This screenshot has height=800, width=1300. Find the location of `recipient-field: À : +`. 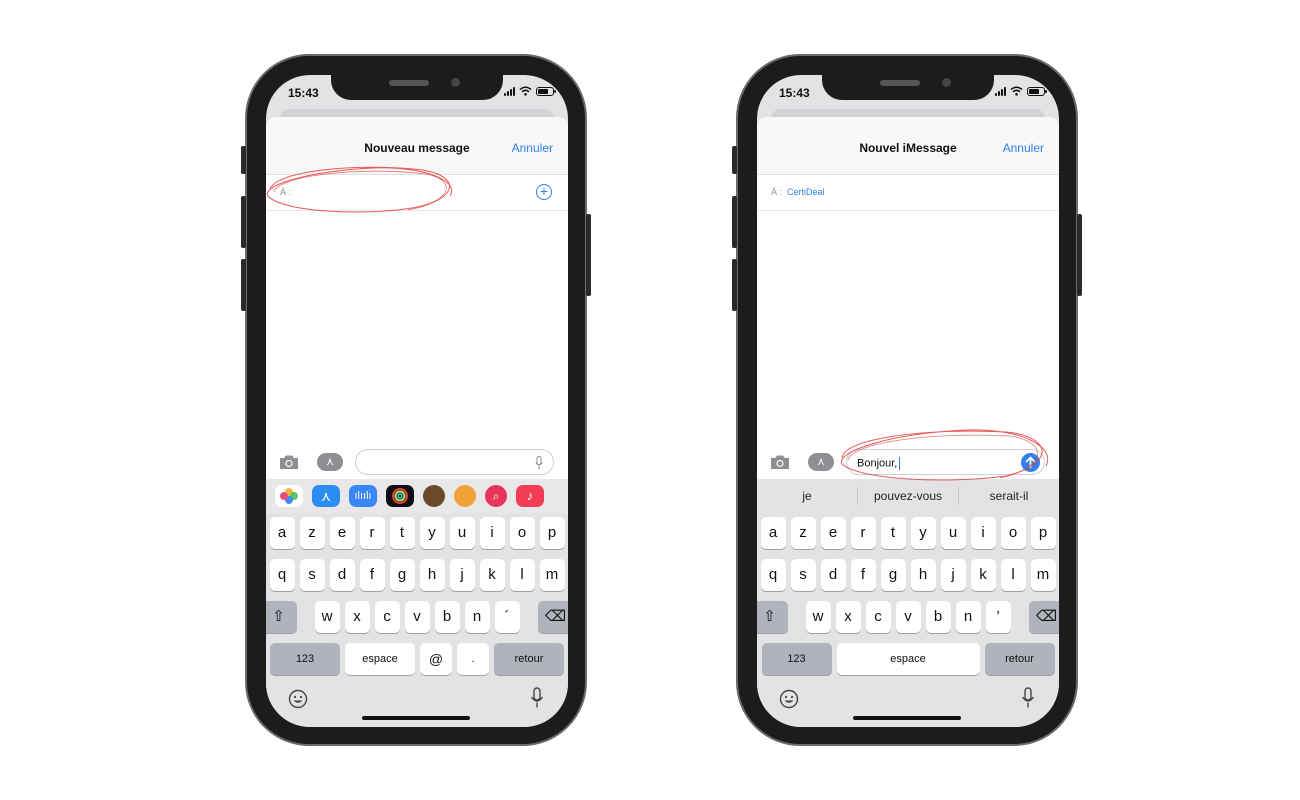

recipient-field: À : + is located at coordinates (417, 193).